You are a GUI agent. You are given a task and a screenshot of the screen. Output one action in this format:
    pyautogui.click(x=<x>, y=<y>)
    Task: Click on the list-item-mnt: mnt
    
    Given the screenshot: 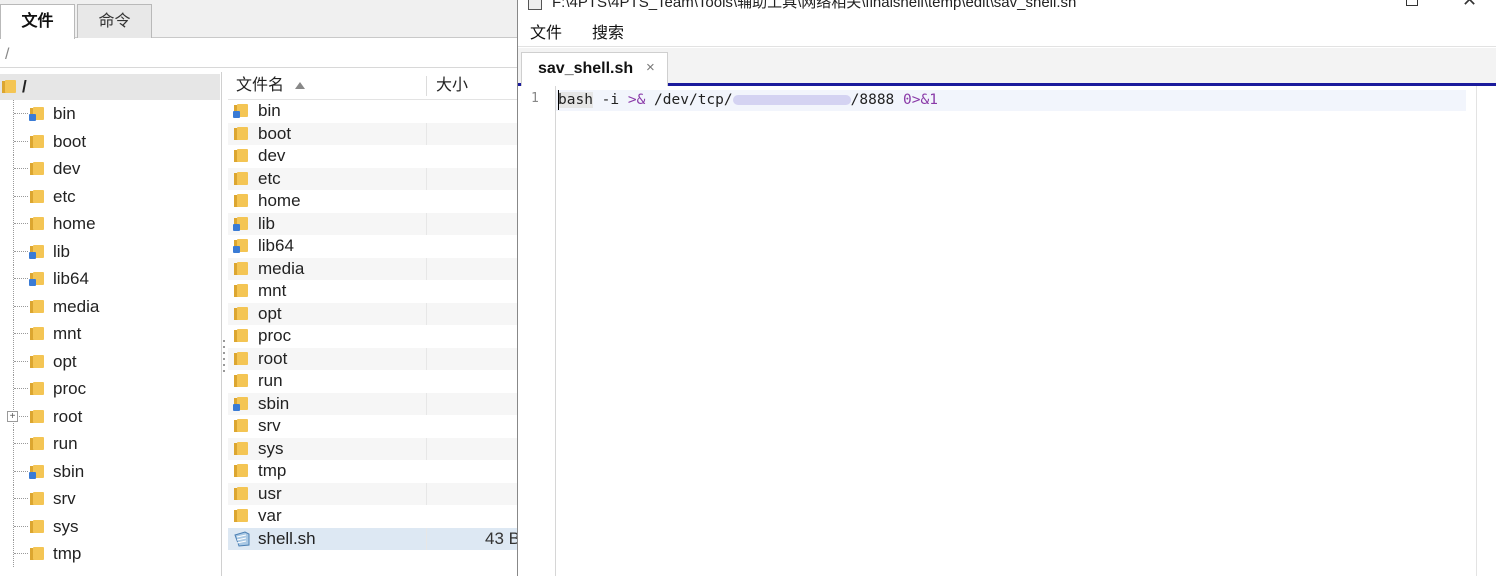 What is the action you would take?
    pyautogui.click(x=374, y=291)
    